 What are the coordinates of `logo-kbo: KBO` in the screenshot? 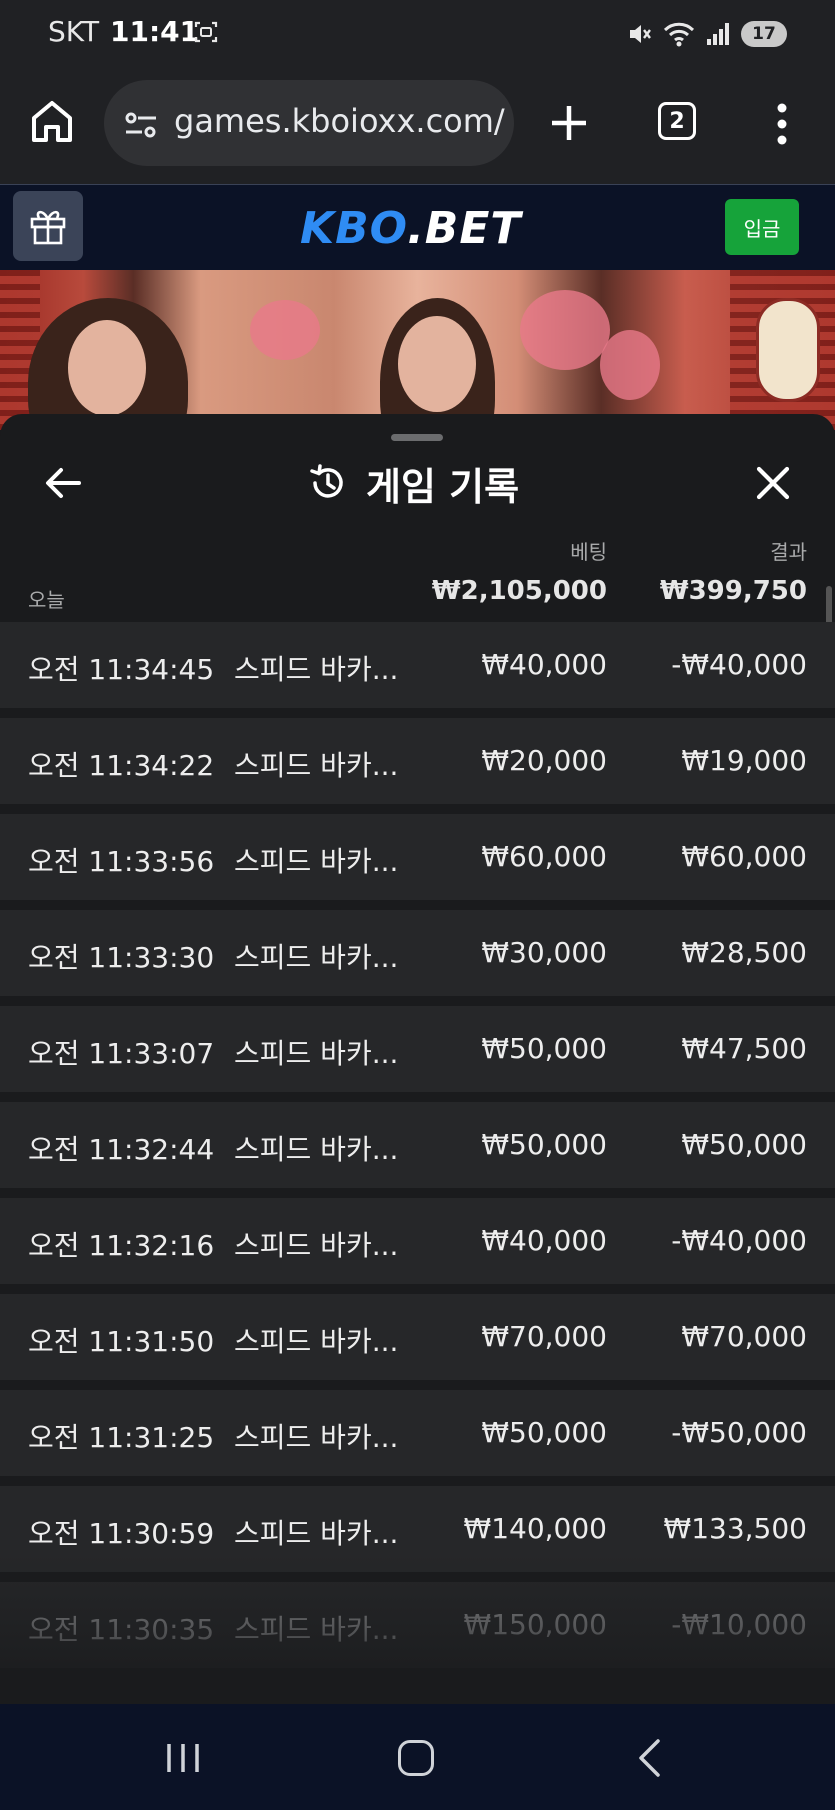 It's located at (354, 228).